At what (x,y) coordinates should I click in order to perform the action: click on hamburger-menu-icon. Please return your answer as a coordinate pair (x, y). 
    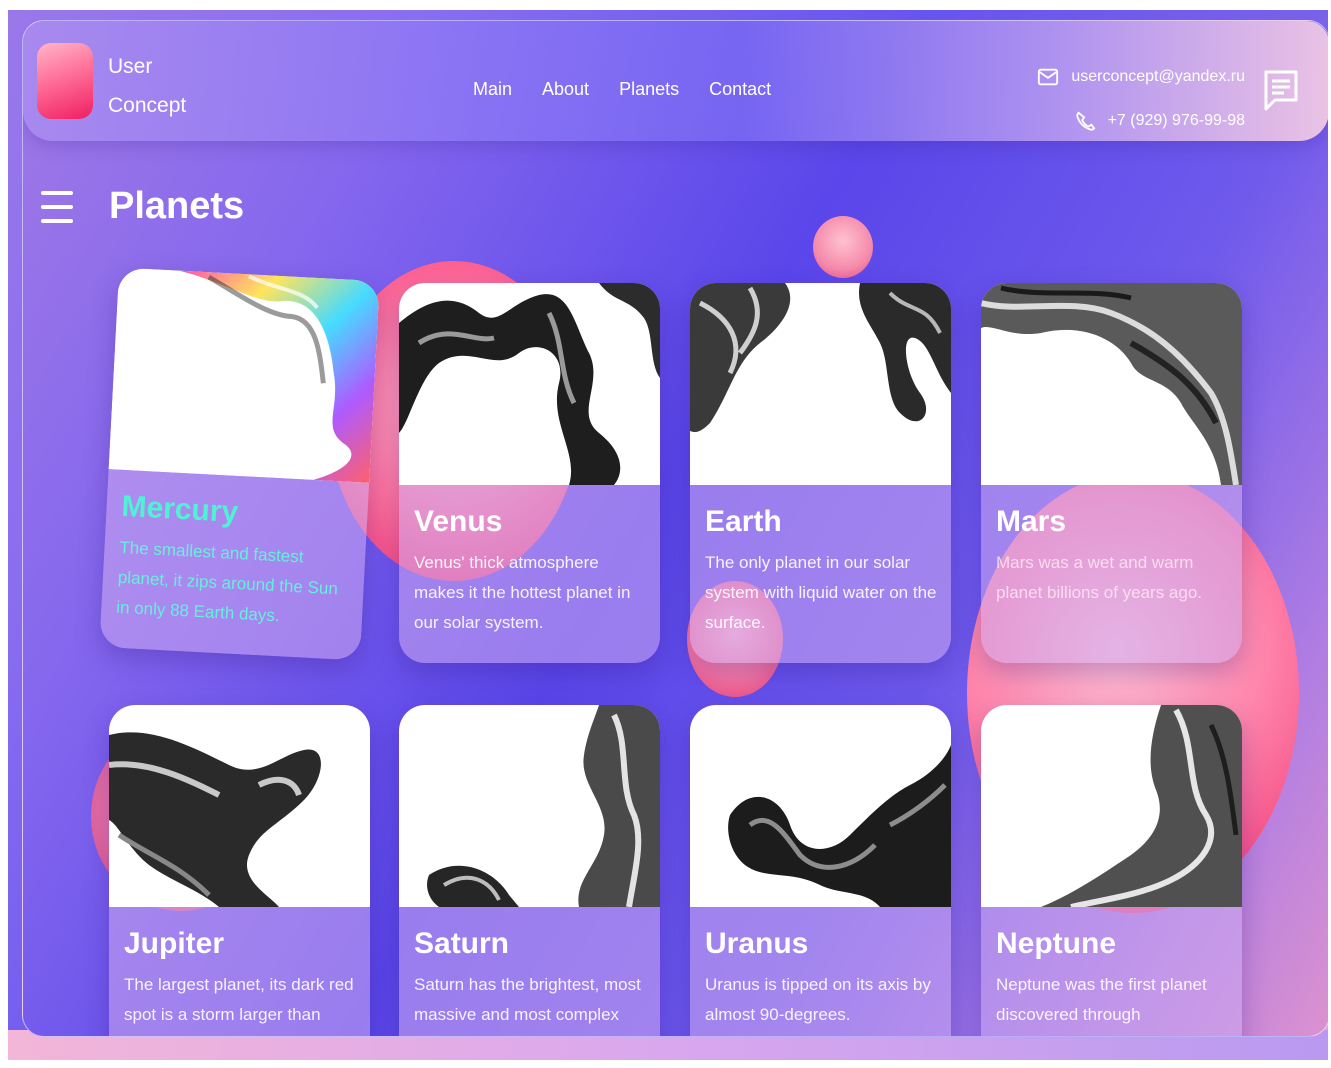
    Looking at the image, I should click on (57, 211).